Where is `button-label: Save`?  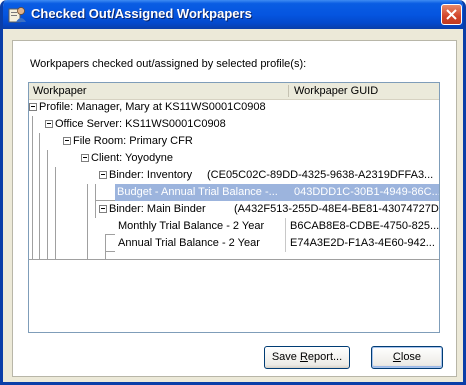
button-label: Save is located at coordinates (285, 357).